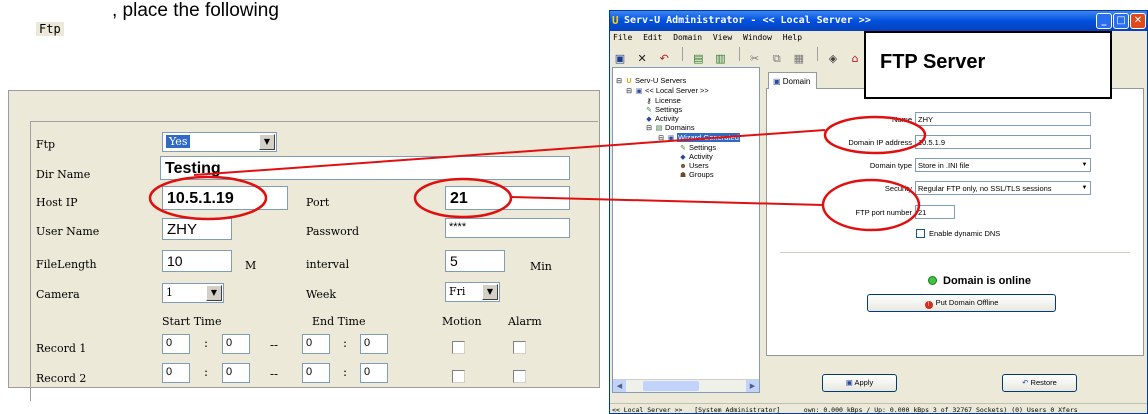  I want to click on record1-alarm-checkbox, so click(519, 347).